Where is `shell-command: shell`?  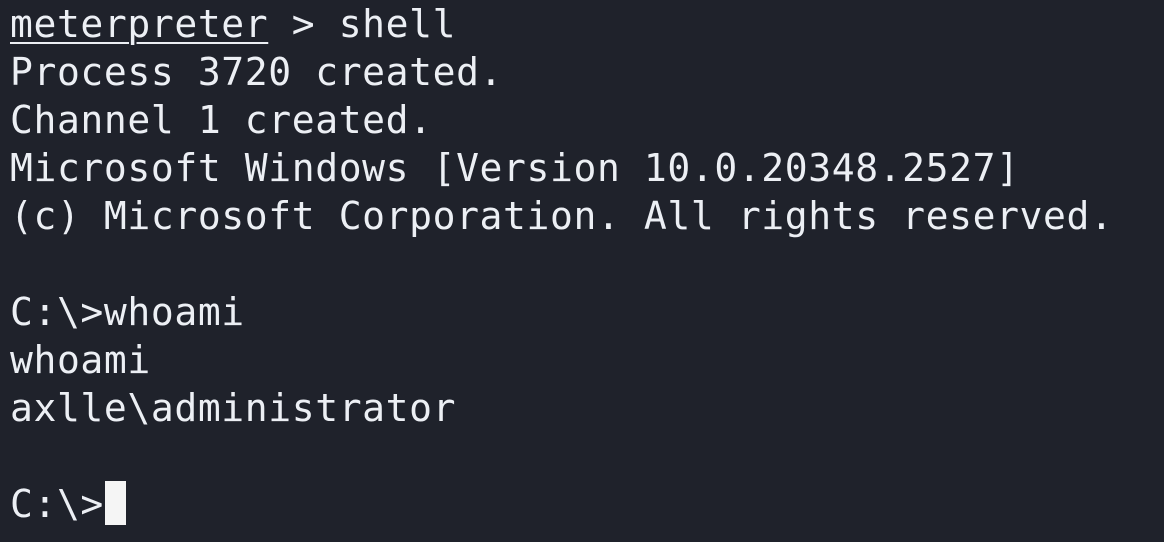
shell-command: shell is located at coordinates (397, 24).